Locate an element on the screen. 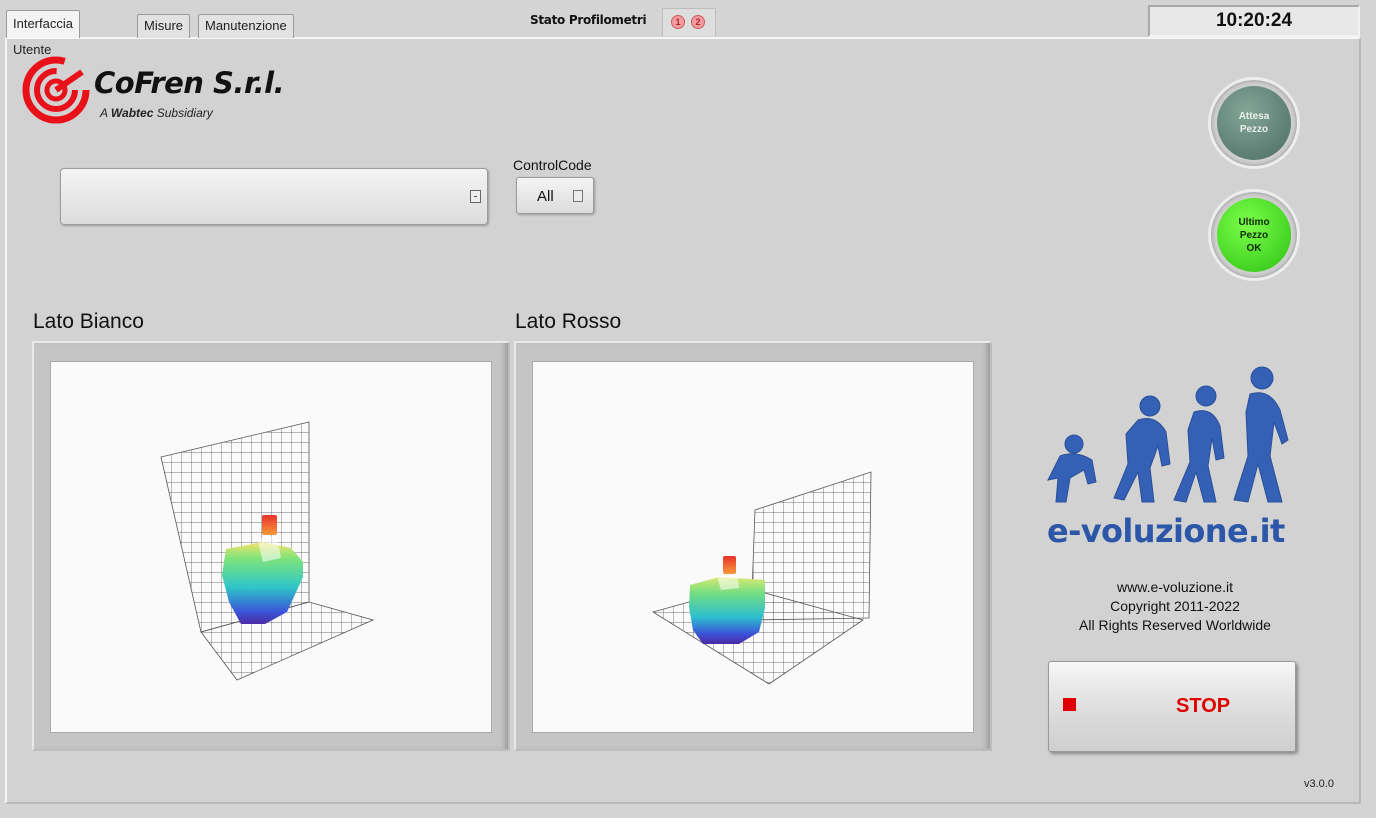  control-code-value: All is located at coordinates (545, 196).